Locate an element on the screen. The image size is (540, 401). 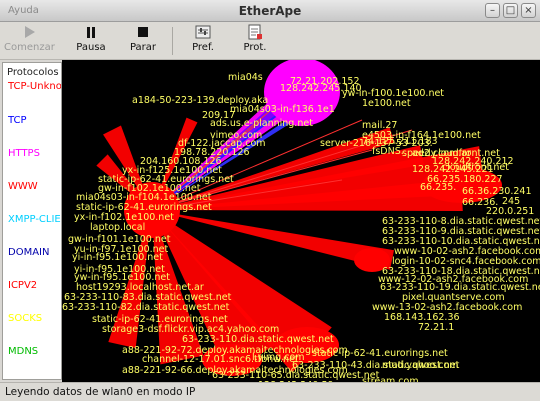
protocol-item: WWW is located at coordinates (23, 186).